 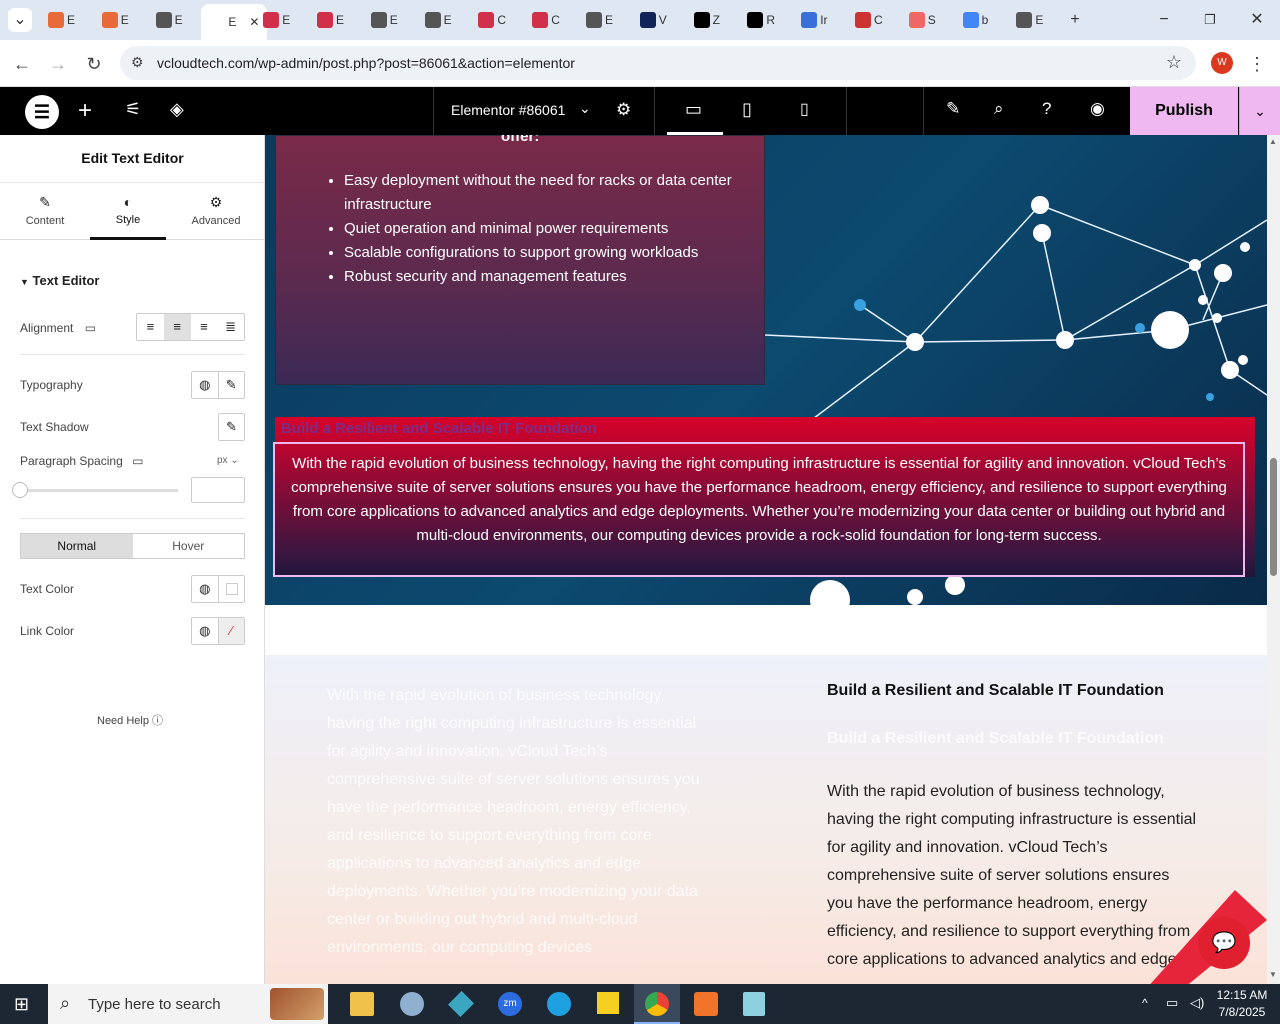 I want to click on spacing-number-input, so click(x=218, y=490).